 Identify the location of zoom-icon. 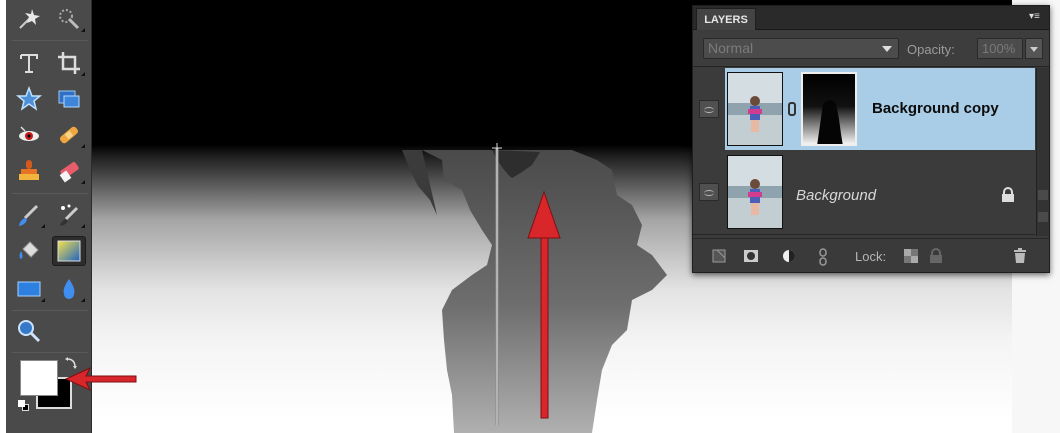
(29, 331).